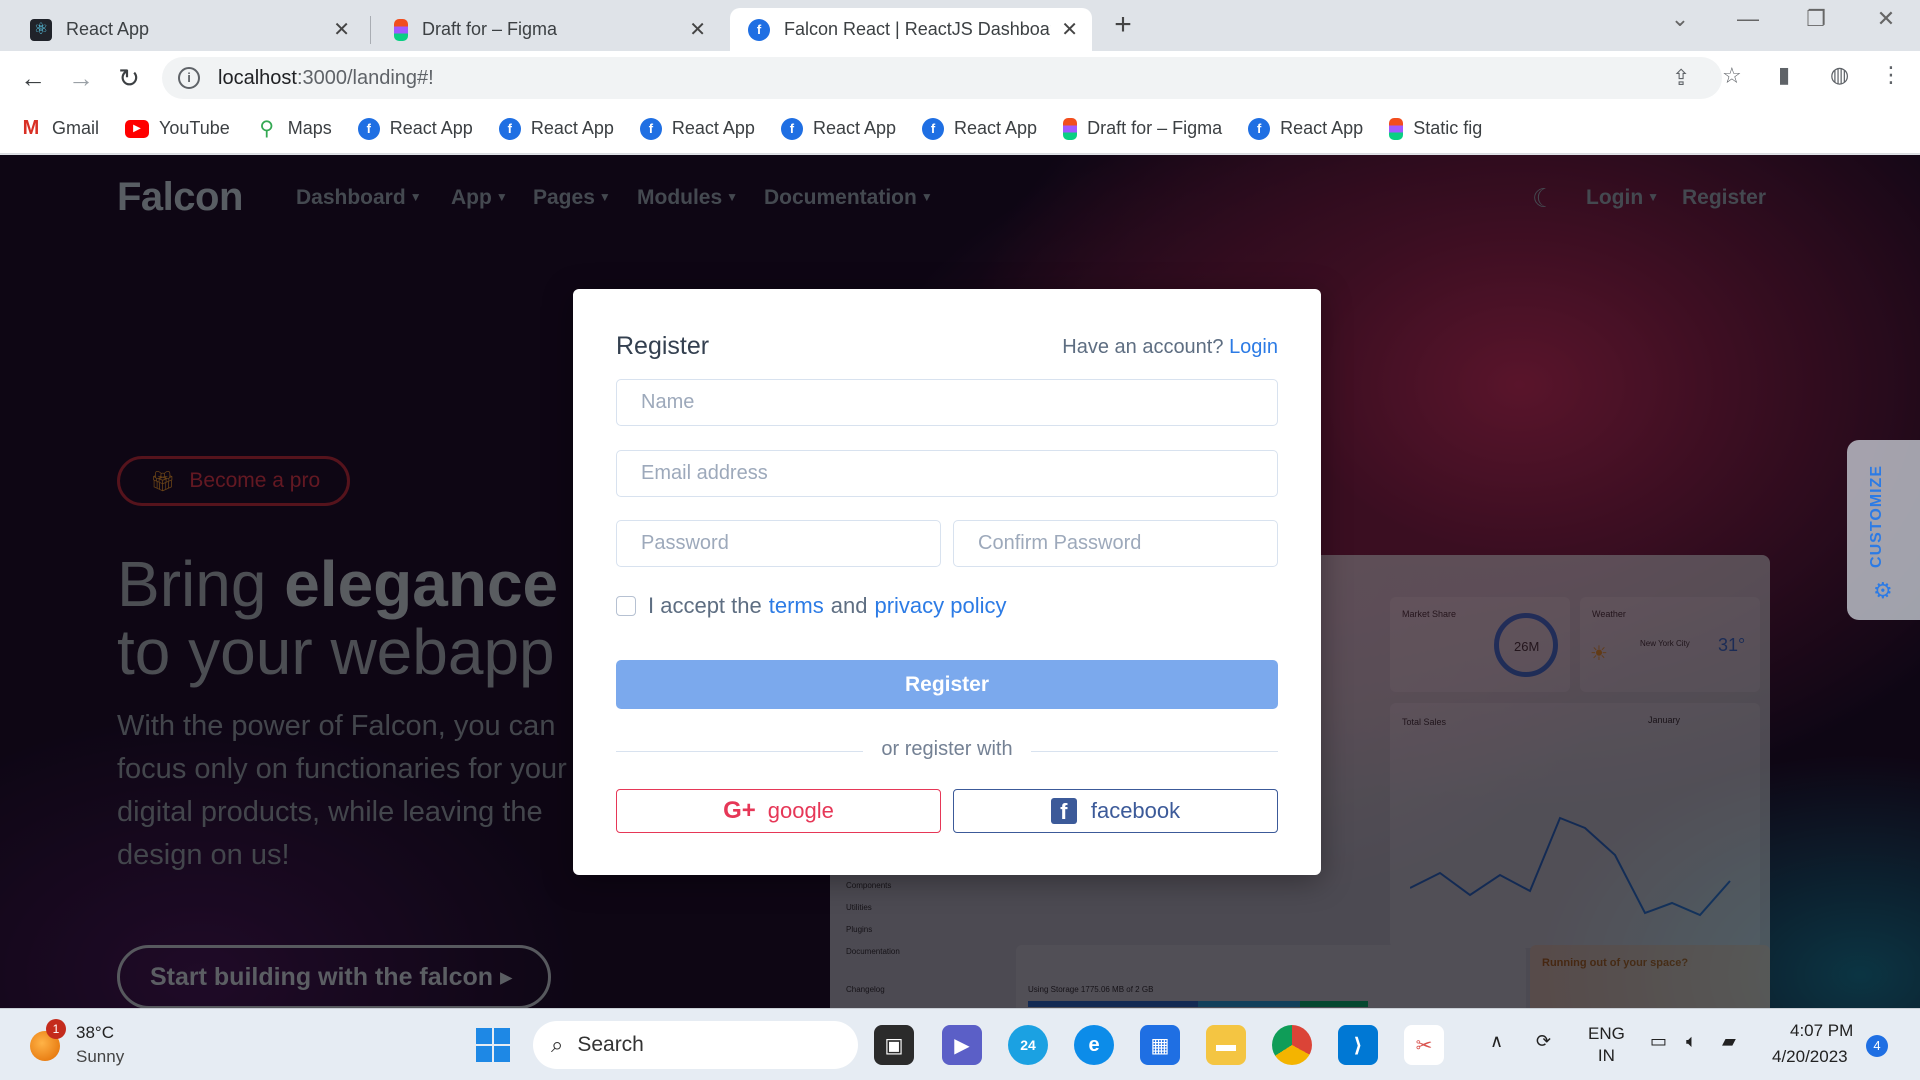 Image resolution: width=1920 pixels, height=1080 pixels. I want to click on language-indicator: ENG IN, so click(1606, 1045).